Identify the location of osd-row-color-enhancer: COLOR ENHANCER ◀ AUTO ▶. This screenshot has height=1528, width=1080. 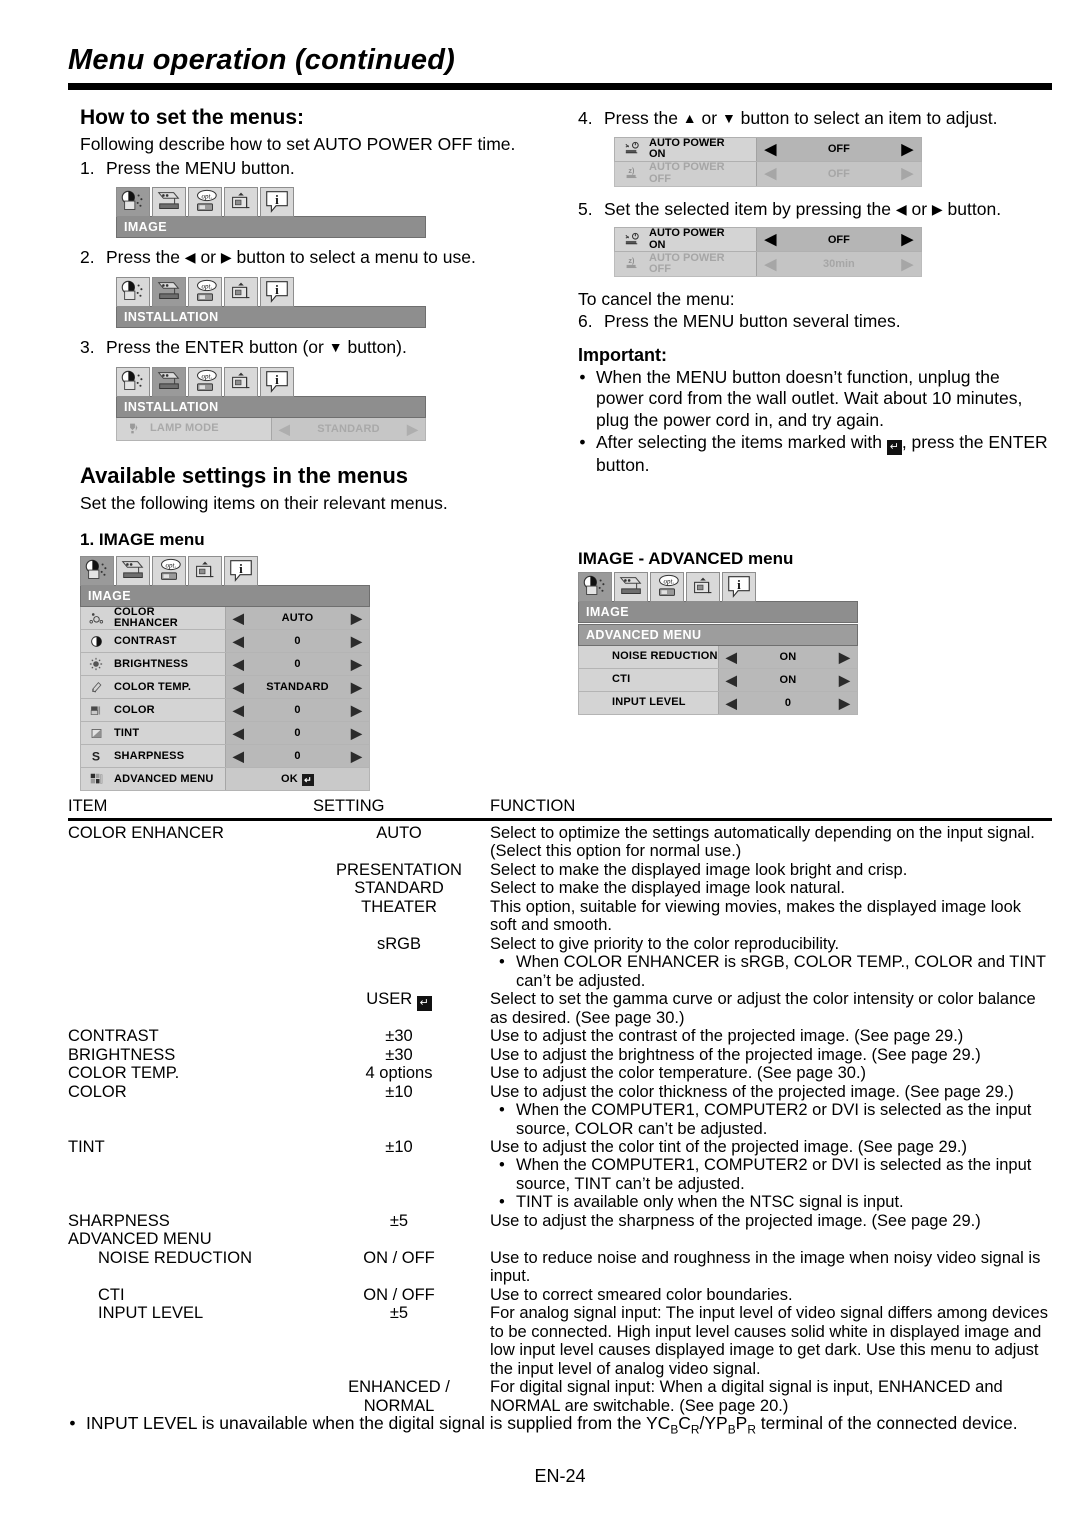
(225, 618).